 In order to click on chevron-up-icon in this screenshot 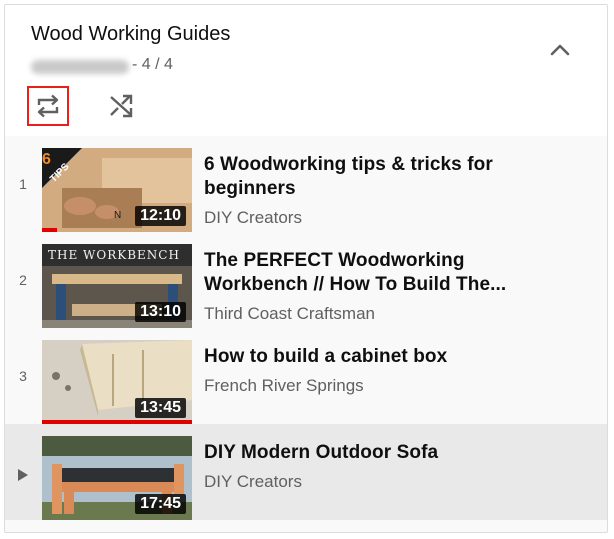, I will do `click(560, 50)`.